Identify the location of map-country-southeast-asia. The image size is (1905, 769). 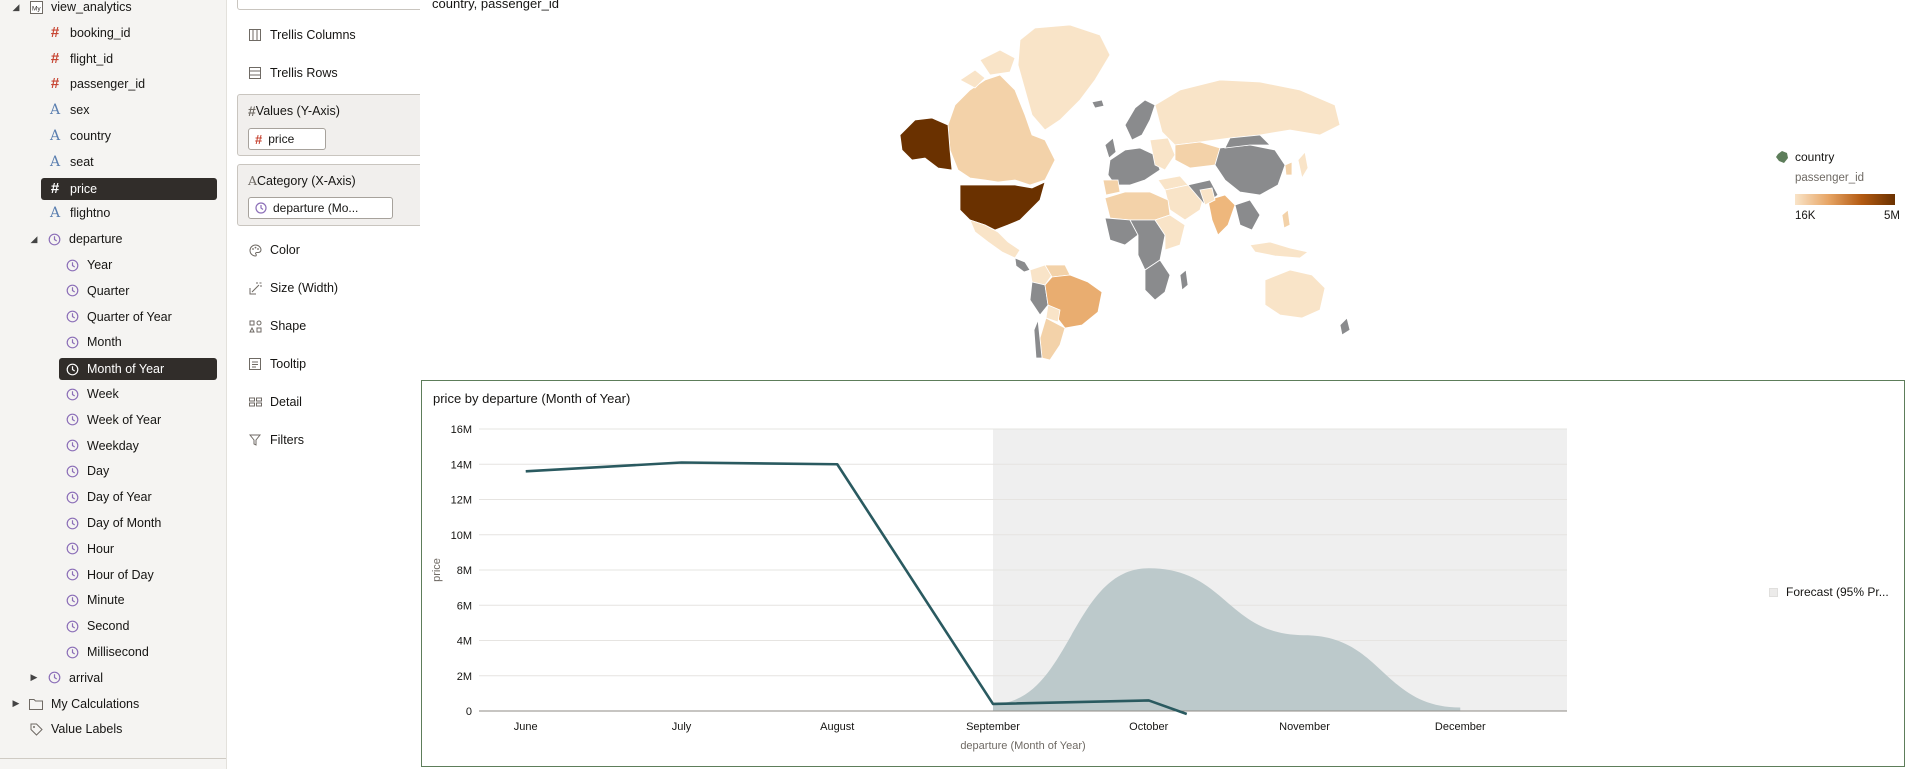
(1247, 215).